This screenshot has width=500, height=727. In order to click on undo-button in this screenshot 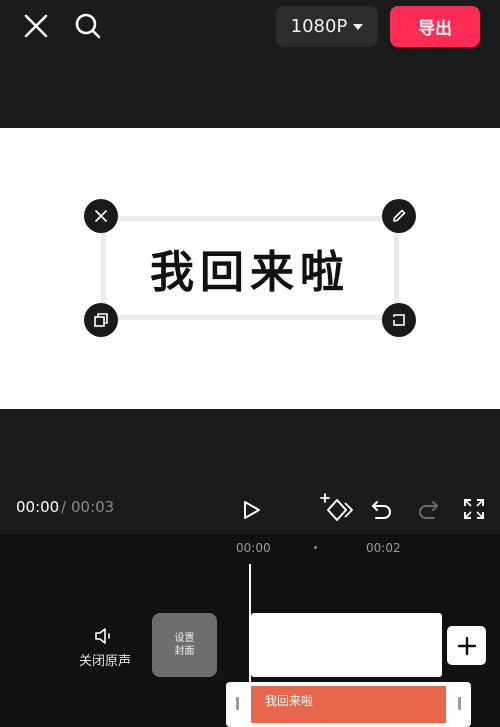, I will do `click(382, 509)`.